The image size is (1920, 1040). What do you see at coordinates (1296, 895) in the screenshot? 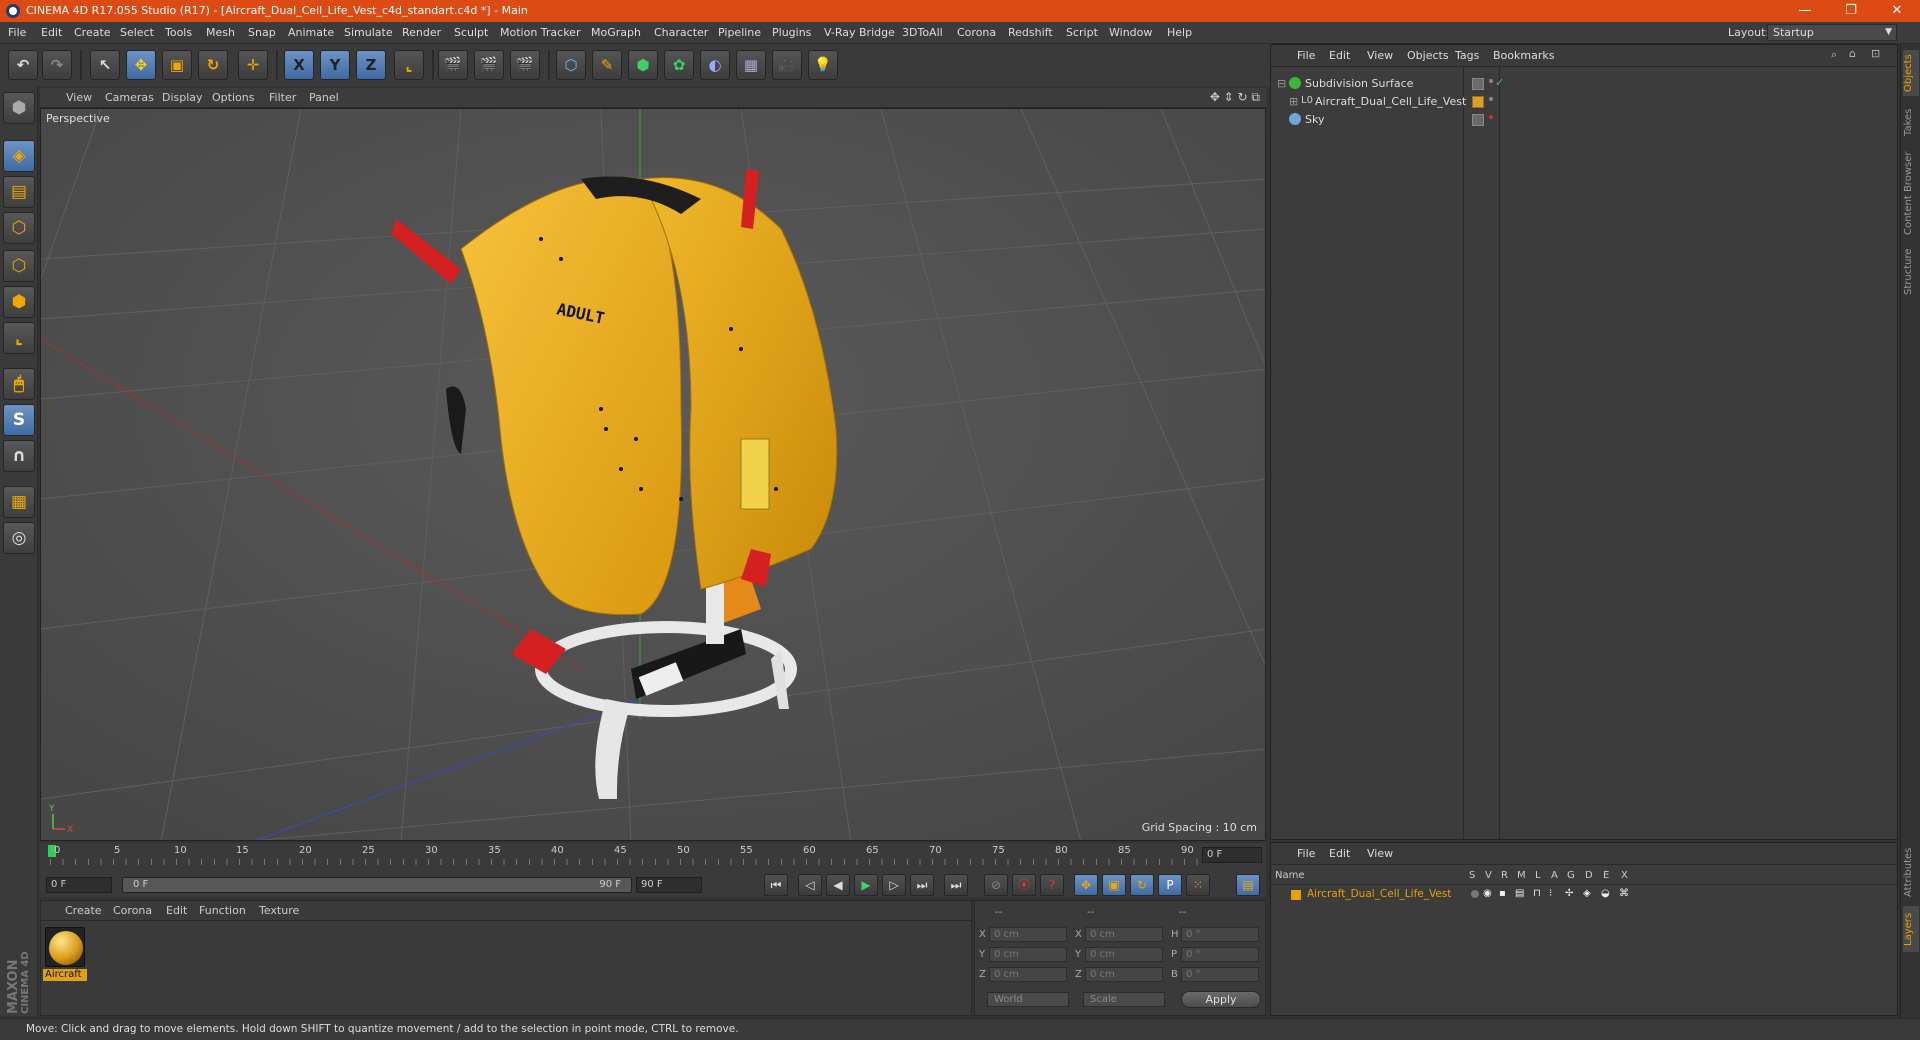
I see `layer-color-swatch` at bounding box center [1296, 895].